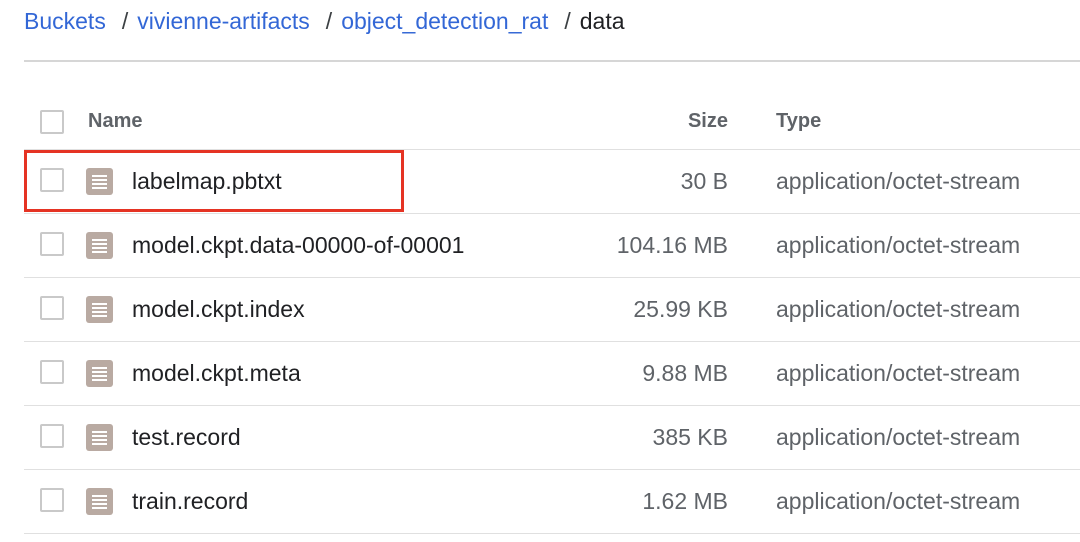 This screenshot has width=1080, height=542. What do you see at coordinates (207, 181) in the screenshot?
I see `file-name-link: labelmap.pbtxt` at bounding box center [207, 181].